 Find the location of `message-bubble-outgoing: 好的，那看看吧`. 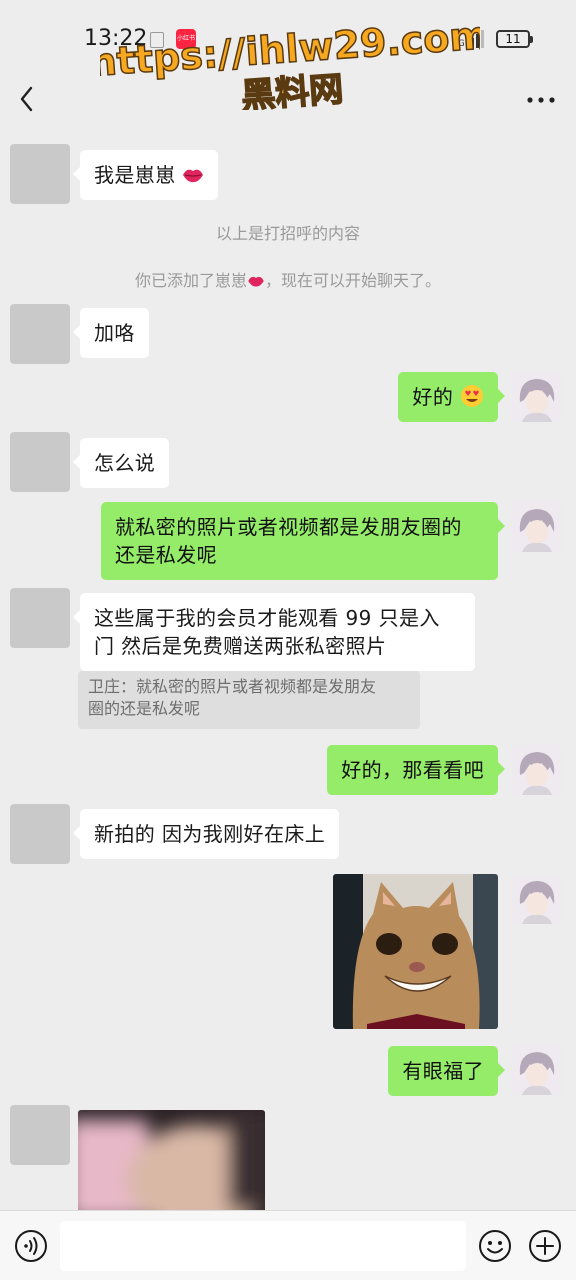

message-bubble-outgoing: 好的，那看看吧 is located at coordinates (416, 770).